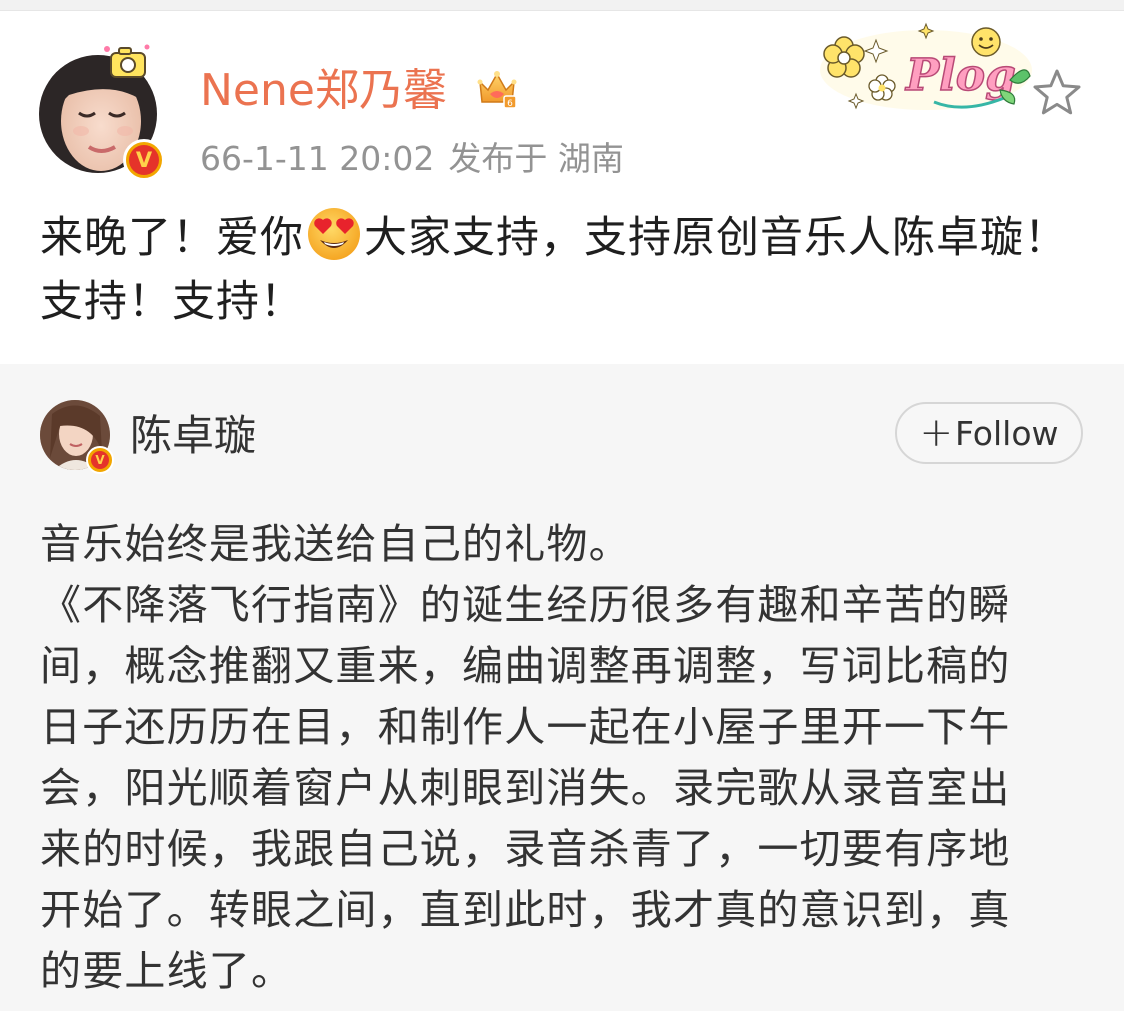 This screenshot has height=1011, width=1124. Describe the element at coordinates (536, 158) in the screenshot. I see `post-location: 发布于 湖南` at that location.